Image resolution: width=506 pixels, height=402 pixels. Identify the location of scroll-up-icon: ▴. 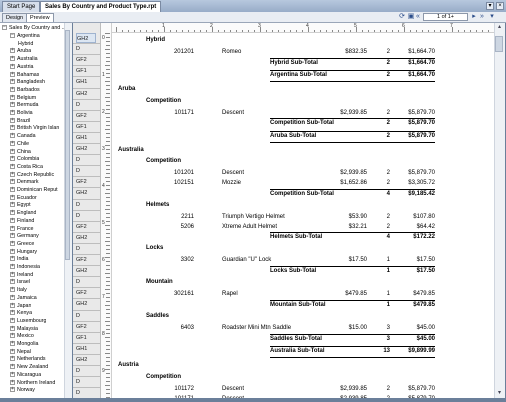
(499, 27).